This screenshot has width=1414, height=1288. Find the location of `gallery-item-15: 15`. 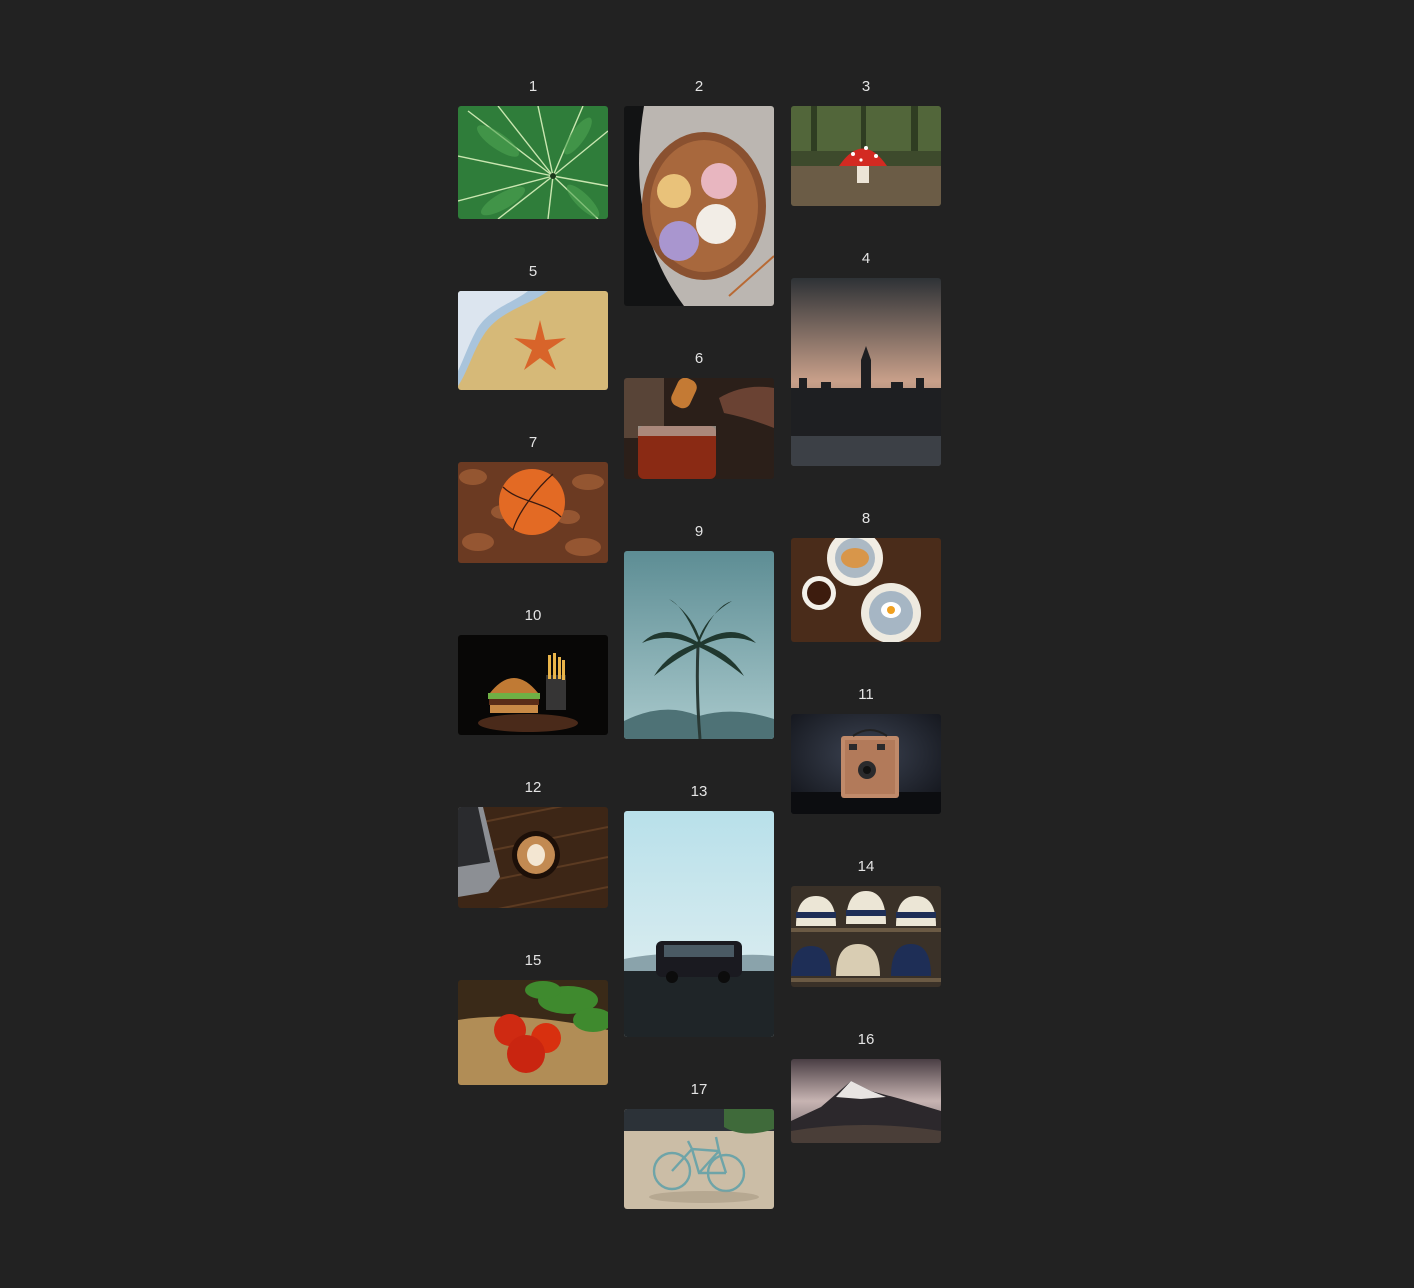

gallery-item-15: 15 is located at coordinates (533, 1018).